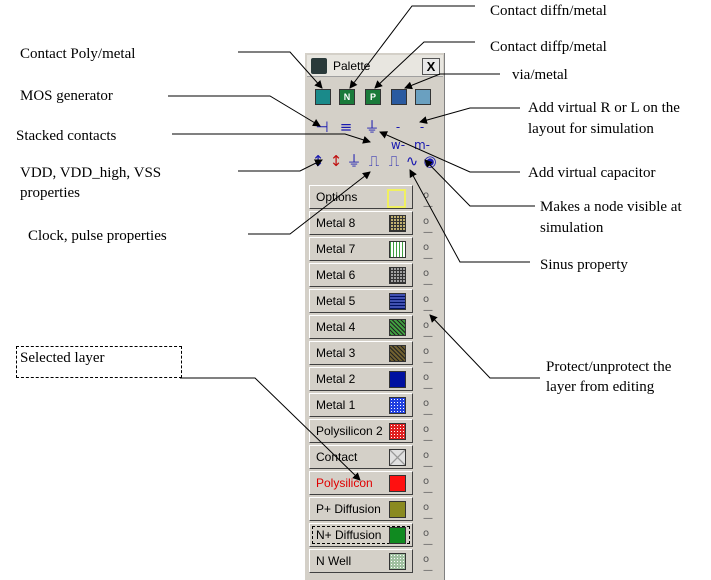  What do you see at coordinates (449, 152) in the screenshot?
I see `line-add-virtual-cap` at bounding box center [449, 152].